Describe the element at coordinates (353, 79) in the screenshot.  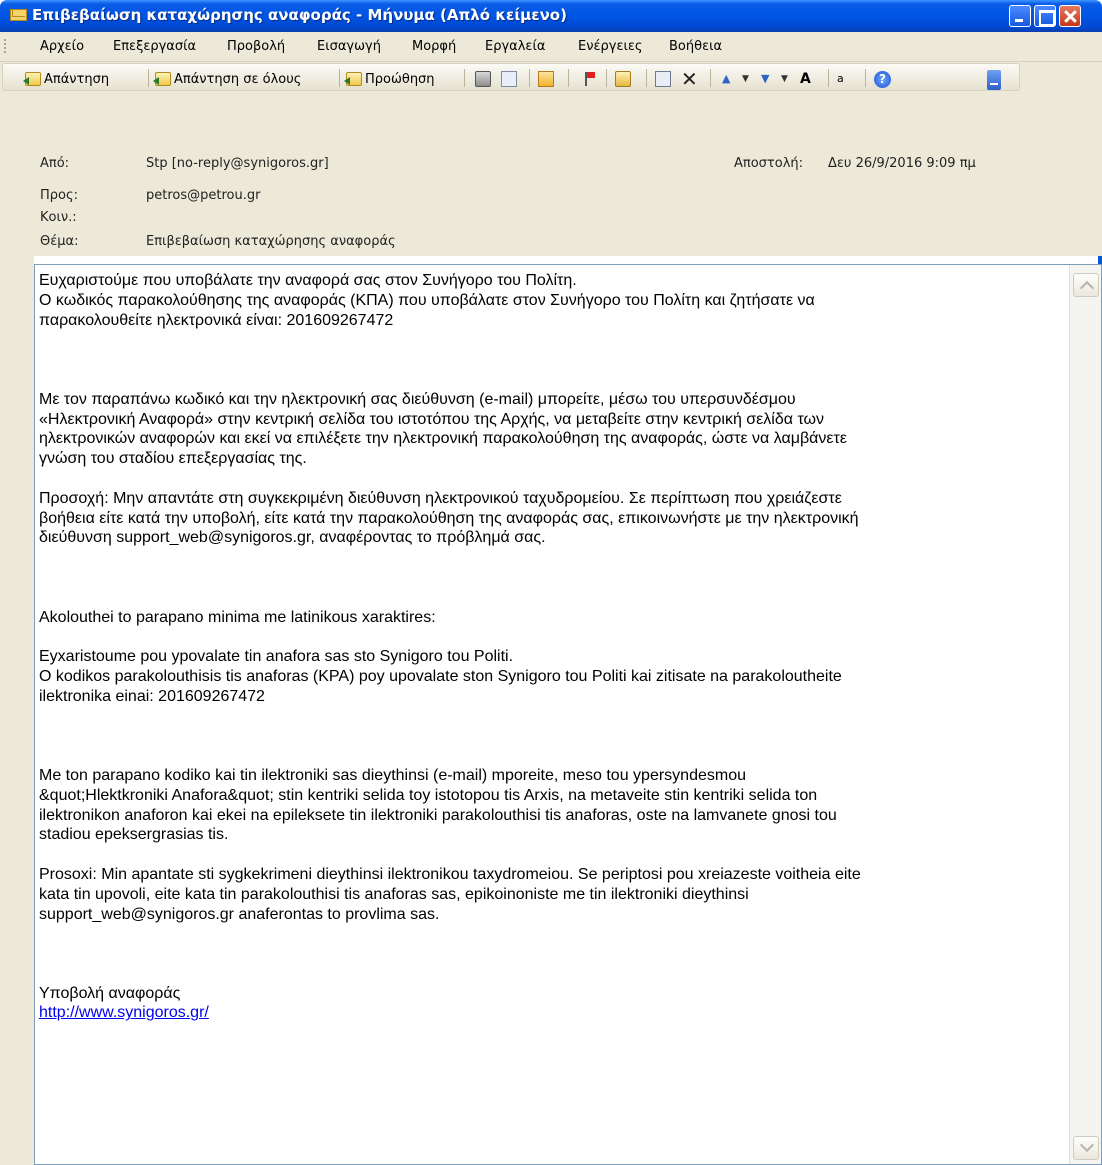
I see `forward-icon` at that location.